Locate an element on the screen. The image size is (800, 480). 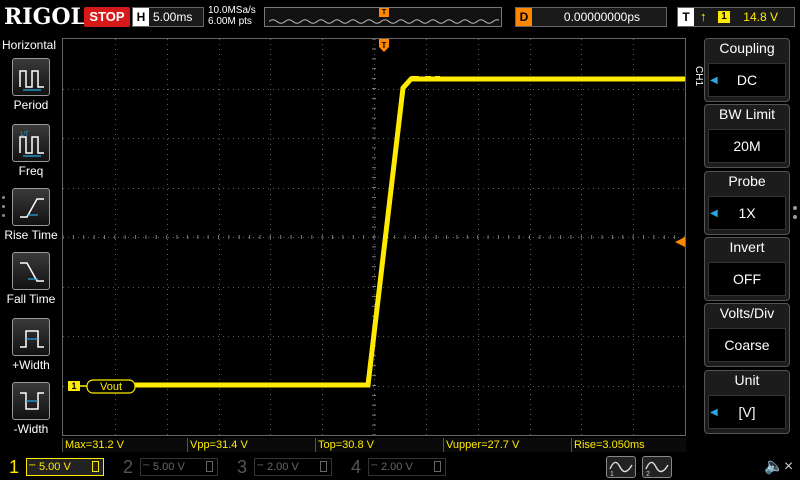
menu-page-dots is located at coordinates (795, 215).